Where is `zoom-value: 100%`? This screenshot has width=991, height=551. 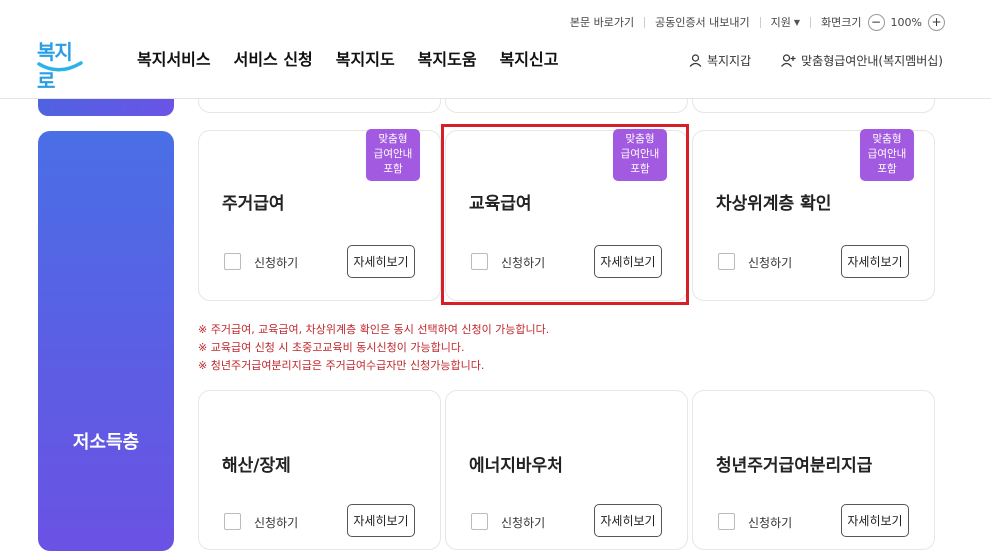
zoom-value: 100% is located at coordinates (906, 22).